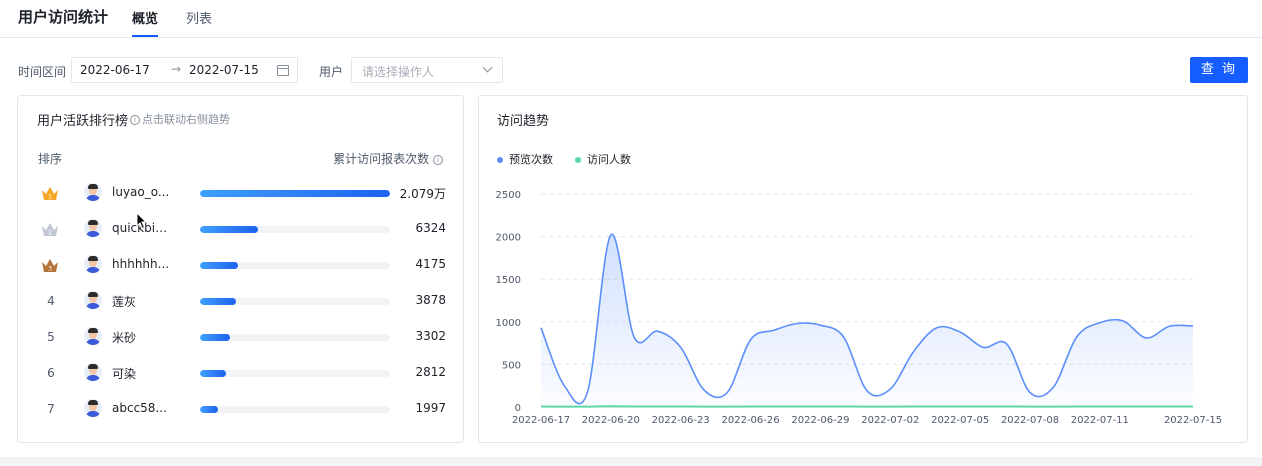  I want to click on rank-column-header: 排序, so click(50, 159).